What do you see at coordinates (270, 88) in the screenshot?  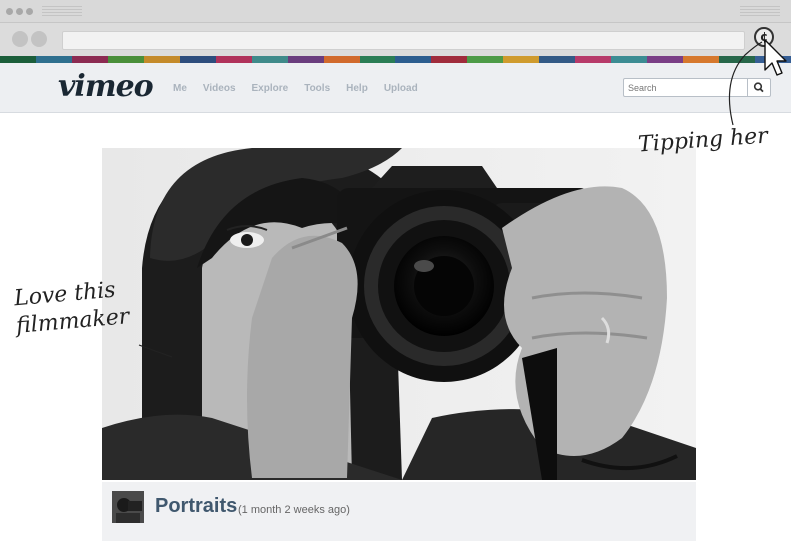 I see `nav-item-explore: Explore` at bounding box center [270, 88].